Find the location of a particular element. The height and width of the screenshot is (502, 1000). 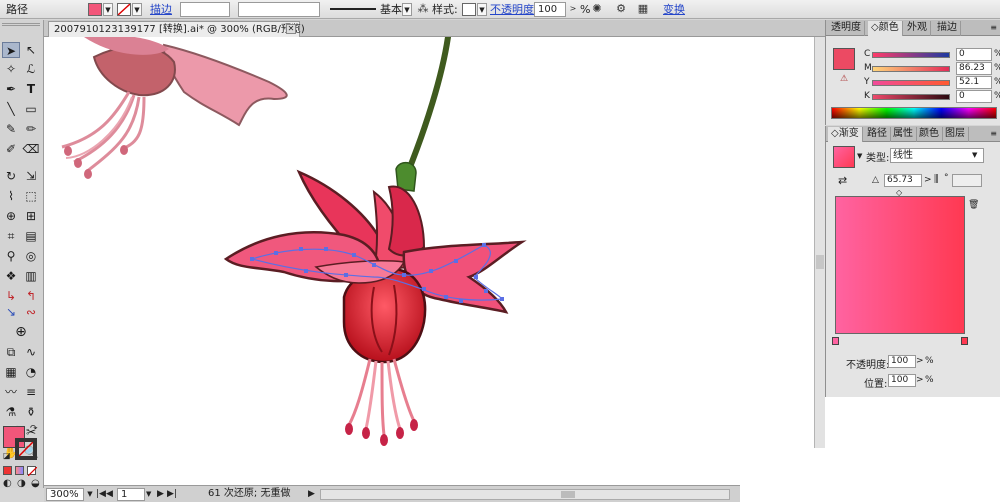

zoom-field: 300% is located at coordinates (65, 494).